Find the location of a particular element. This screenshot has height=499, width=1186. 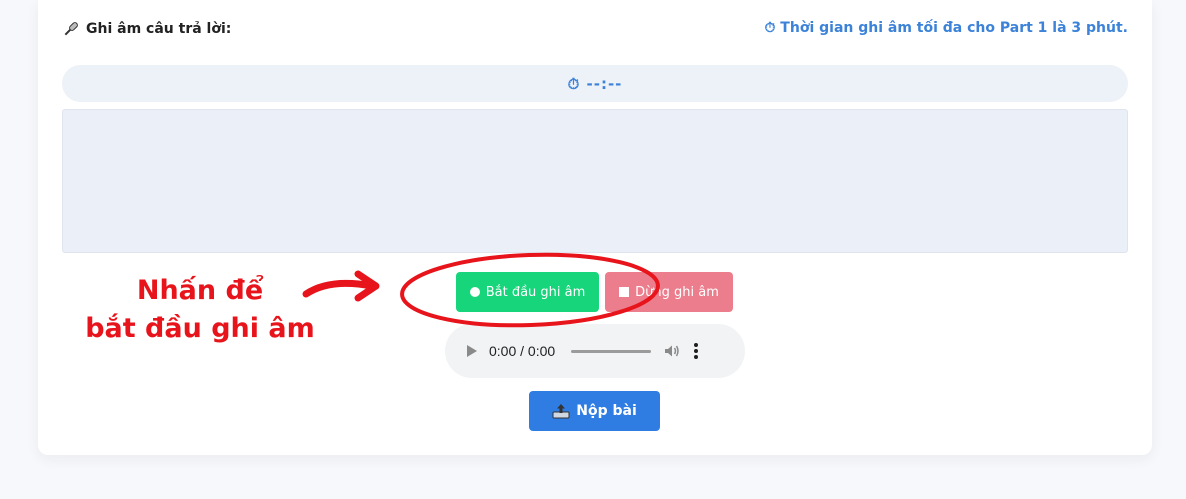

more-options-icon is located at coordinates (696, 351).